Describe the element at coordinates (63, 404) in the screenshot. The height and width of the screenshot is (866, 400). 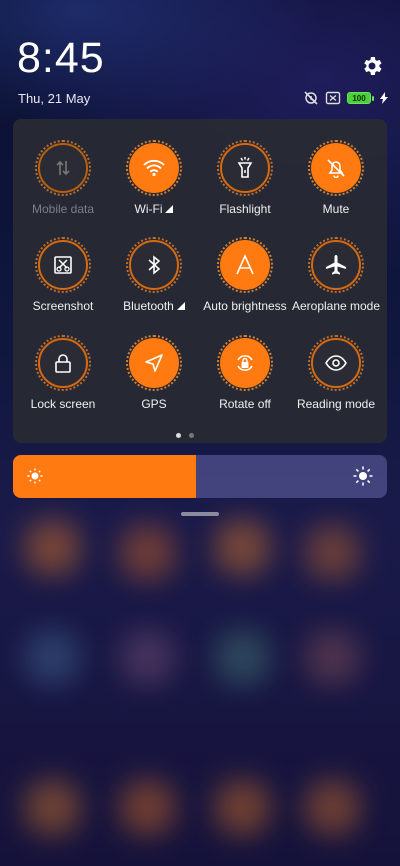
I see `toggle-label: Lock screen` at that location.